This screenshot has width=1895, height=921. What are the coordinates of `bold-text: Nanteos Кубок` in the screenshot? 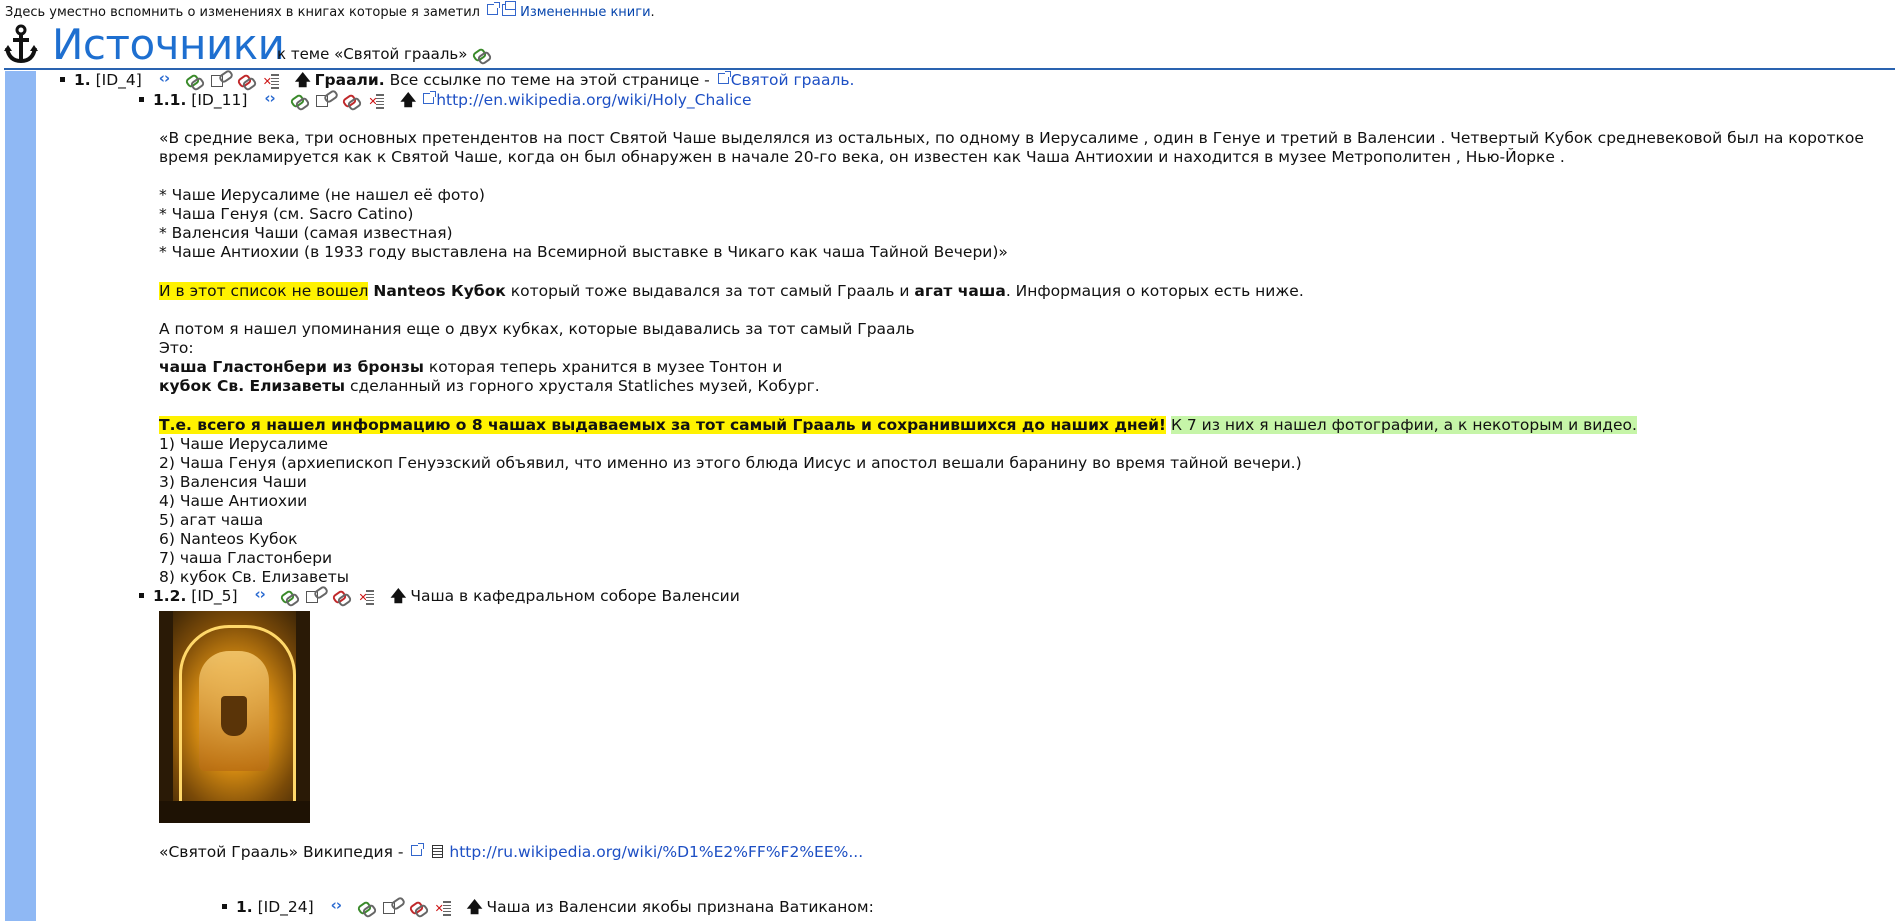 It's located at (439, 291).